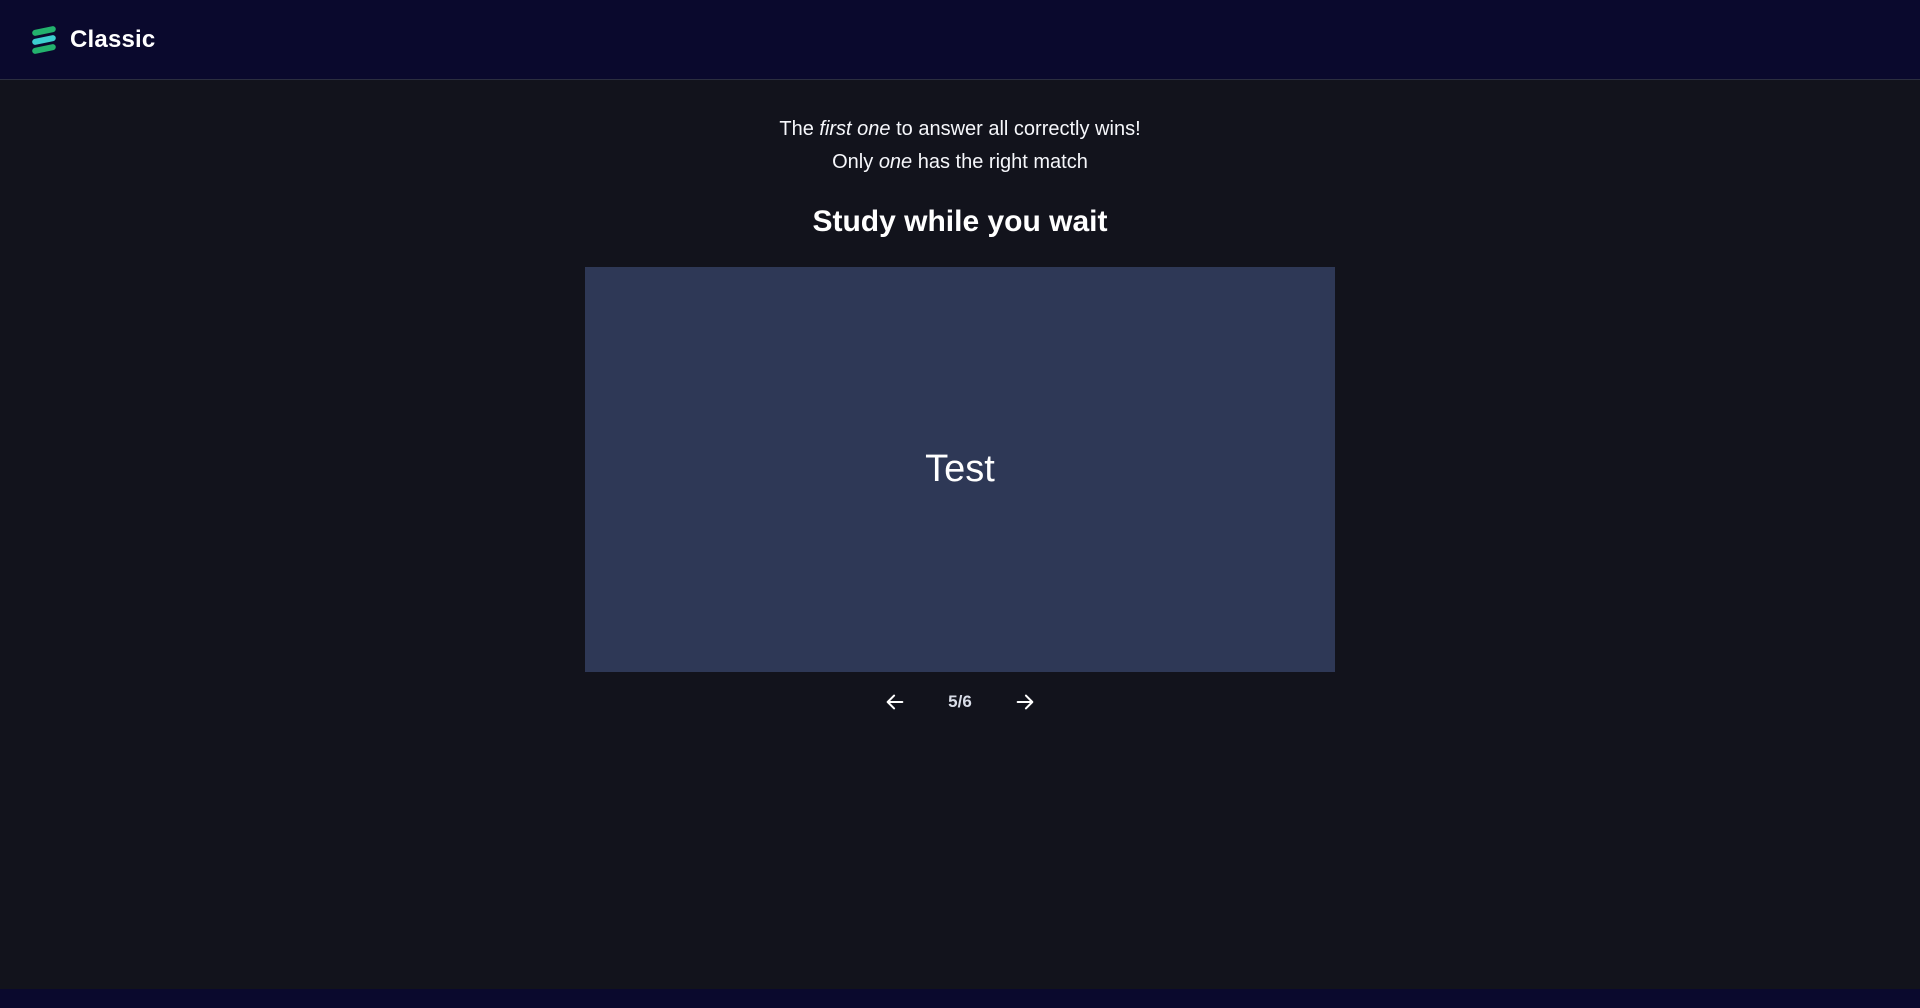 This screenshot has height=1008, width=1920. What do you see at coordinates (960, 998) in the screenshot?
I see `bottom-bar` at bounding box center [960, 998].